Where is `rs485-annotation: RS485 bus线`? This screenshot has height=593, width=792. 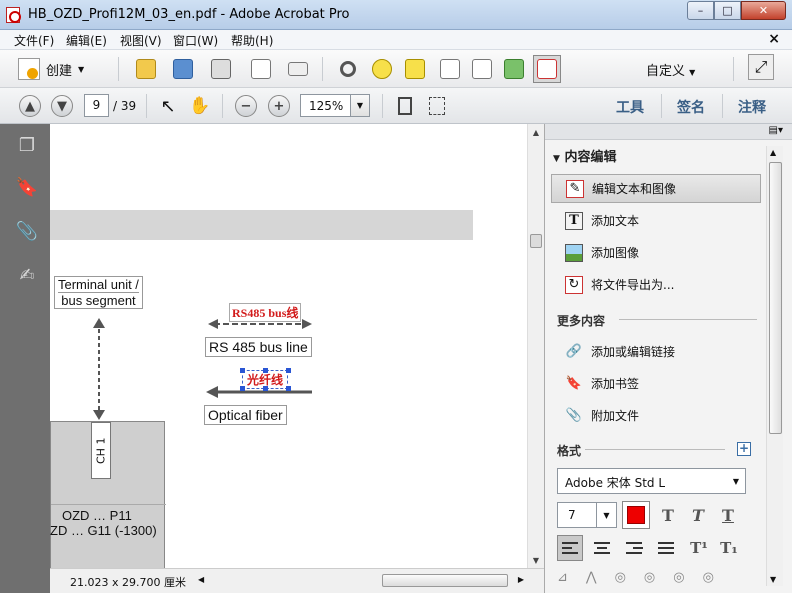 rs485-annotation: RS485 bus线 is located at coordinates (265, 312).